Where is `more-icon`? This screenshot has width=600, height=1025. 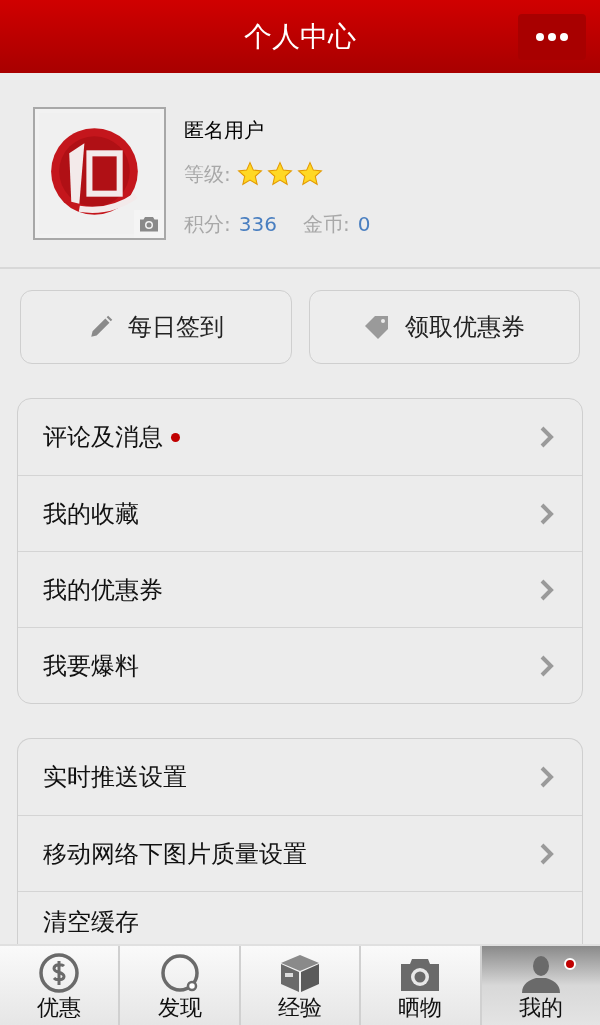 more-icon is located at coordinates (552, 37).